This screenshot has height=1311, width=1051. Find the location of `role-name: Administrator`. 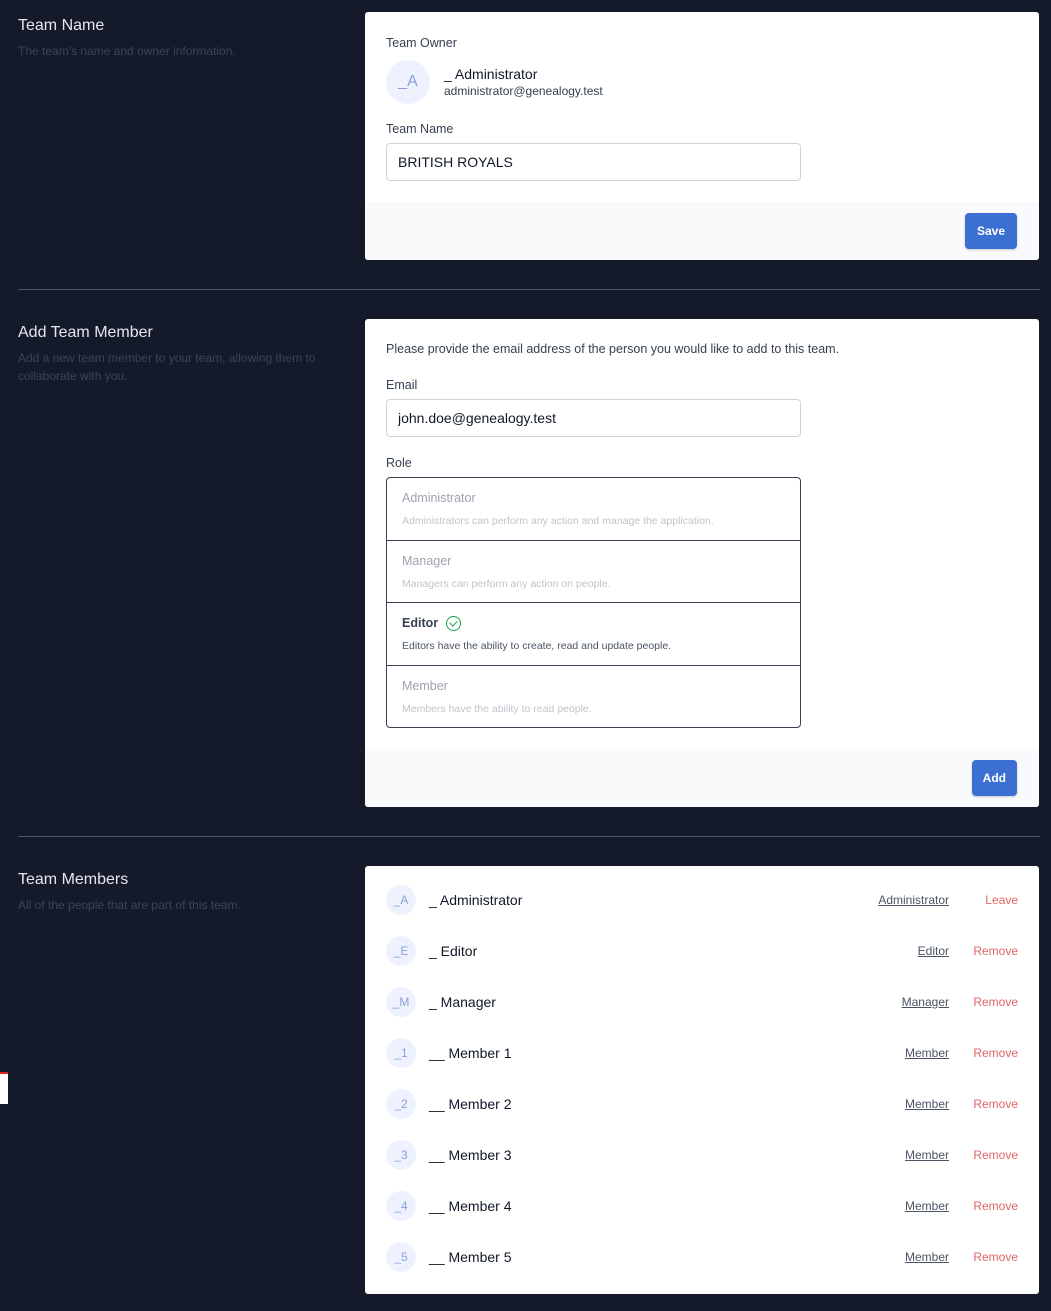

role-name: Administrator is located at coordinates (439, 498).